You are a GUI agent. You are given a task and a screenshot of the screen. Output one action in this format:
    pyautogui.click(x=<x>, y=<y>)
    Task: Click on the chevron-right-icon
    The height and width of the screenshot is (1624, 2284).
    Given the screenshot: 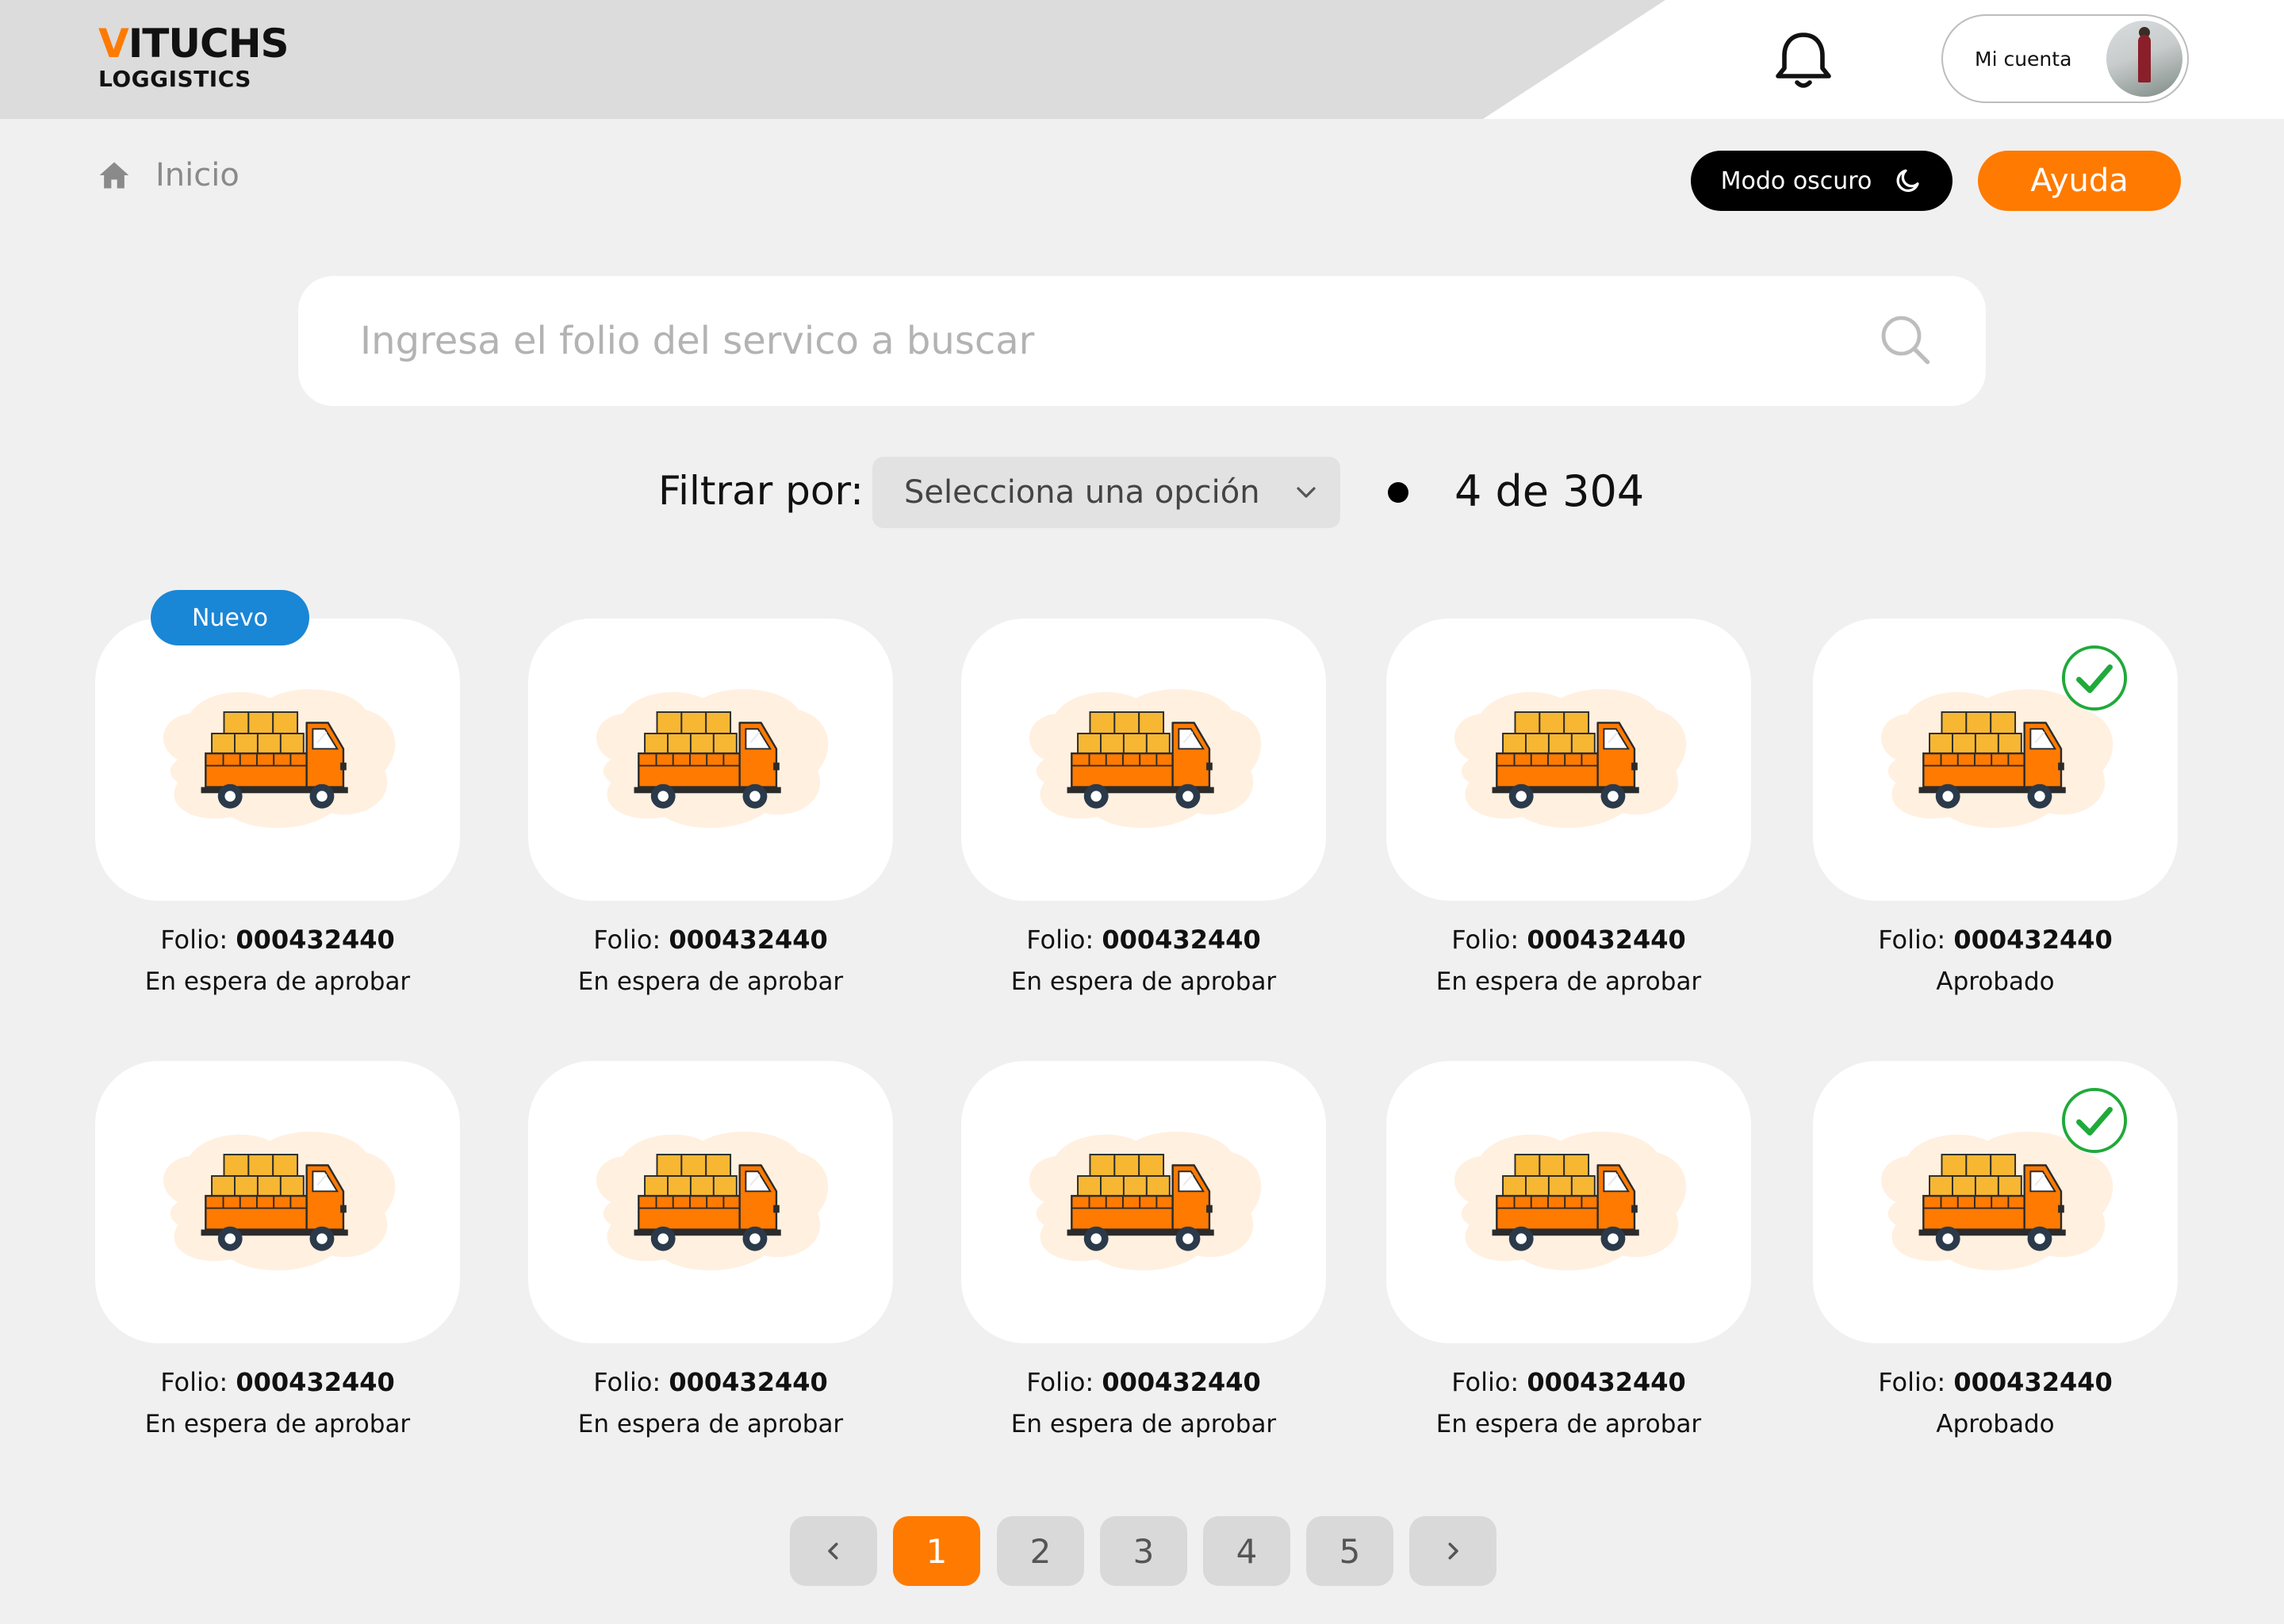 What is the action you would take?
    pyautogui.click(x=1453, y=1551)
    